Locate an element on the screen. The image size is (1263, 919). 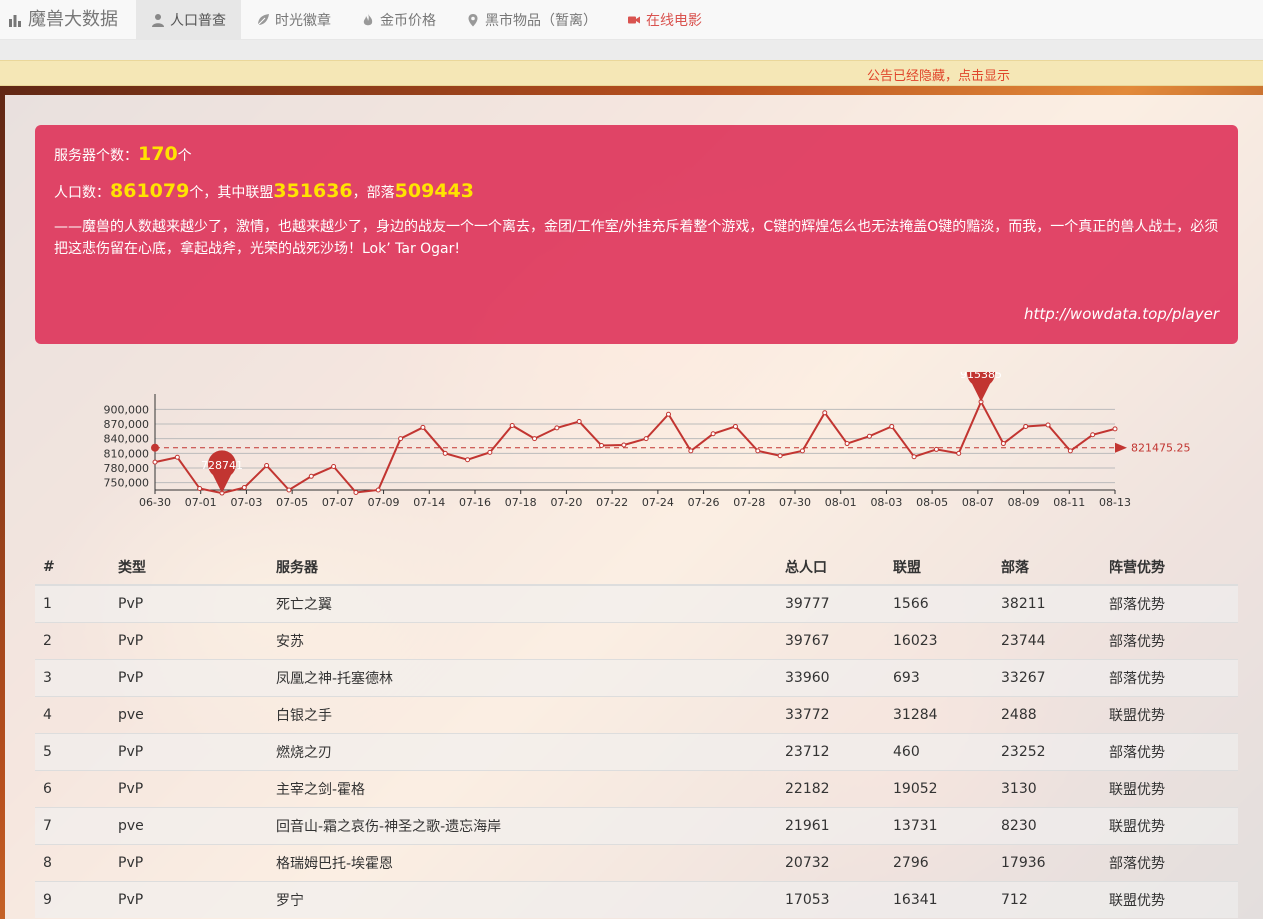
x-tick-label: 07-24 is located at coordinates (658, 502).